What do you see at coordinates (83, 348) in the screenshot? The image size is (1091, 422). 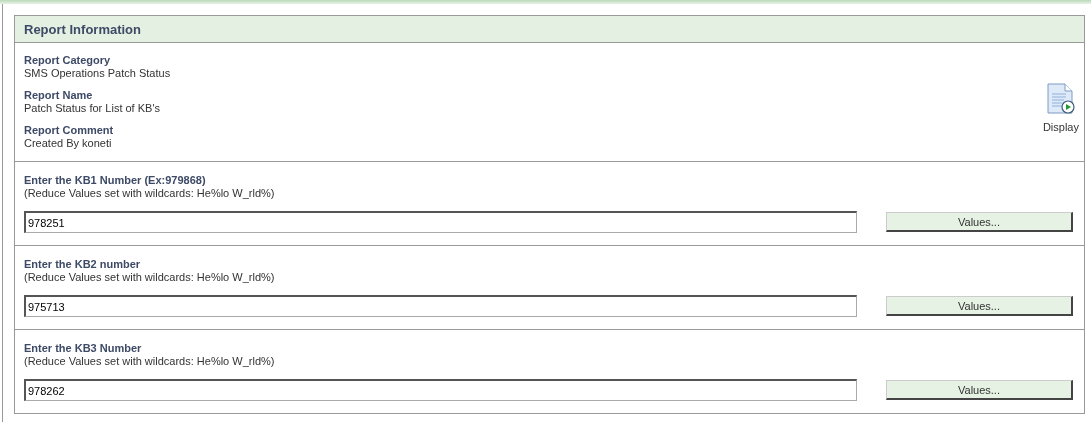 I see `parameter-label: Enter the KB3 Number` at bounding box center [83, 348].